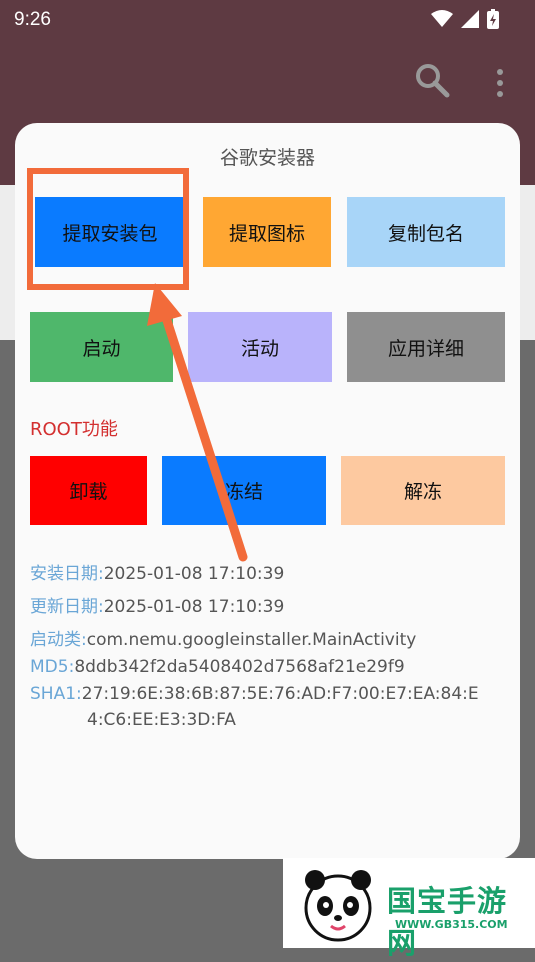 The width and height of the screenshot is (535, 962). I want to click on sha1-row-cont: 4:C6:EE:E3:3D:FA, so click(161, 720).